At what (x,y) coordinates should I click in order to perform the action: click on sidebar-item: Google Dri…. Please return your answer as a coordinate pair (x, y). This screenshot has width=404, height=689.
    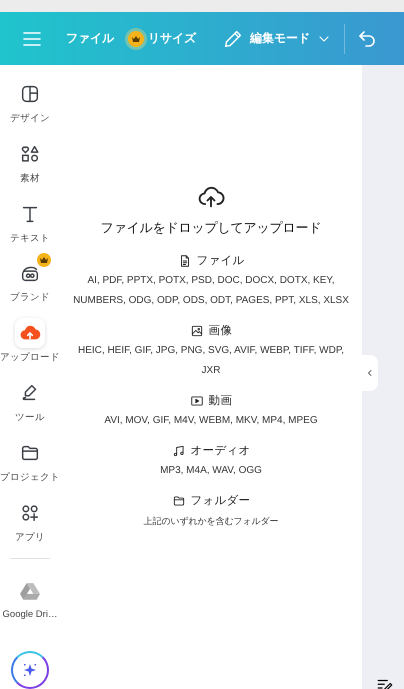
    Looking at the image, I should click on (30, 601).